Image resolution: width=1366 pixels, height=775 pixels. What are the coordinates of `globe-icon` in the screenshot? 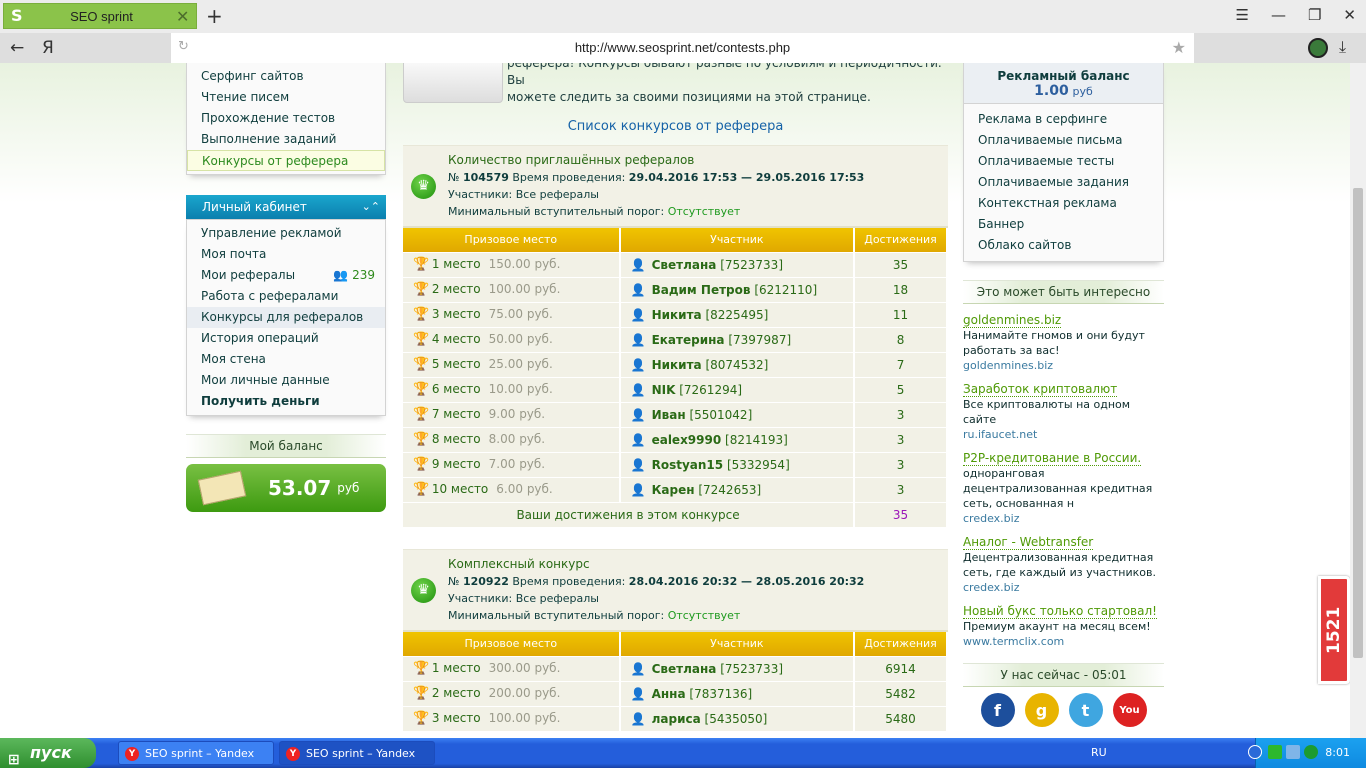 It's located at (1318, 48).